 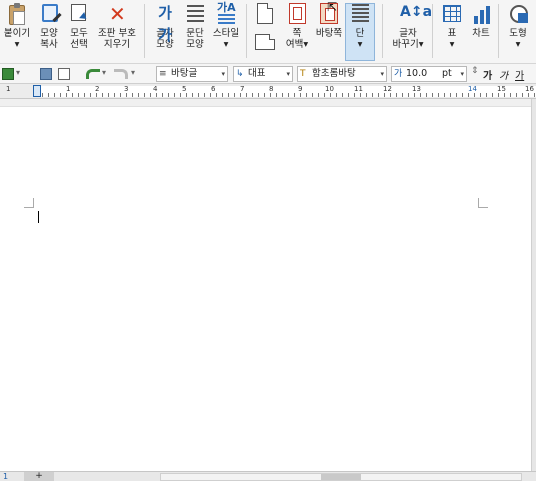 What do you see at coordinates (117, 14) in the screenshot?
I see `delete-codes-icon: ✕` at bounding box center [117, 14].